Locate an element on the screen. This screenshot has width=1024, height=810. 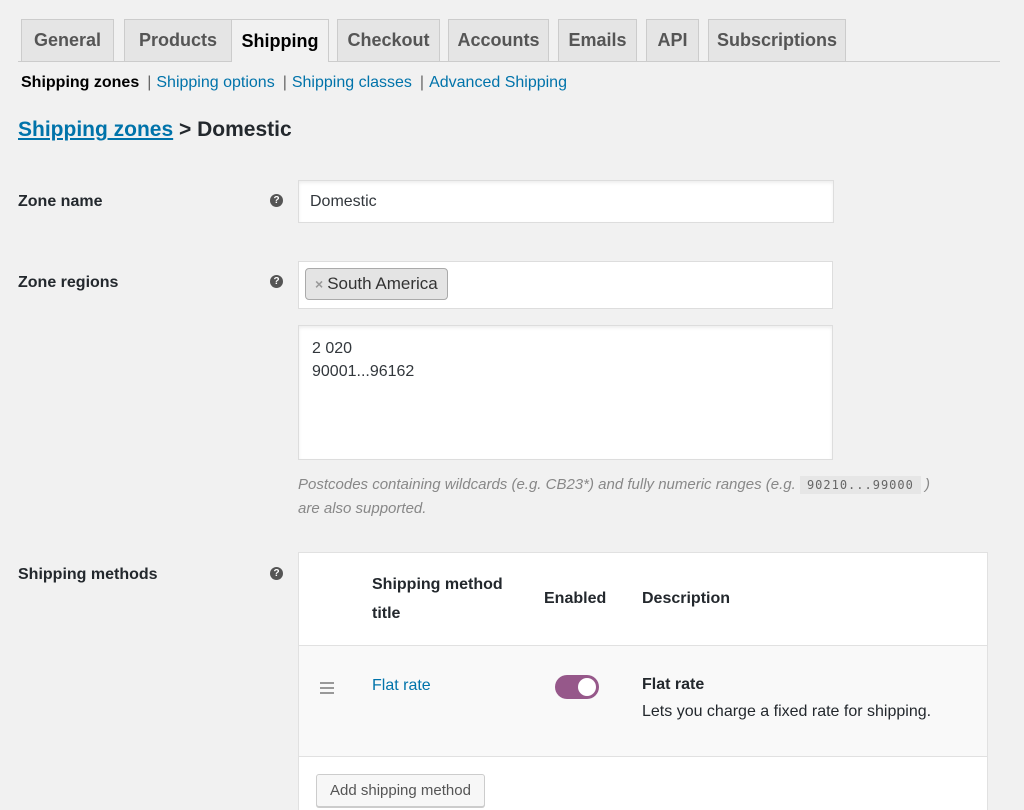
column-header-title-line2: title is located at coordinates (386, 613).